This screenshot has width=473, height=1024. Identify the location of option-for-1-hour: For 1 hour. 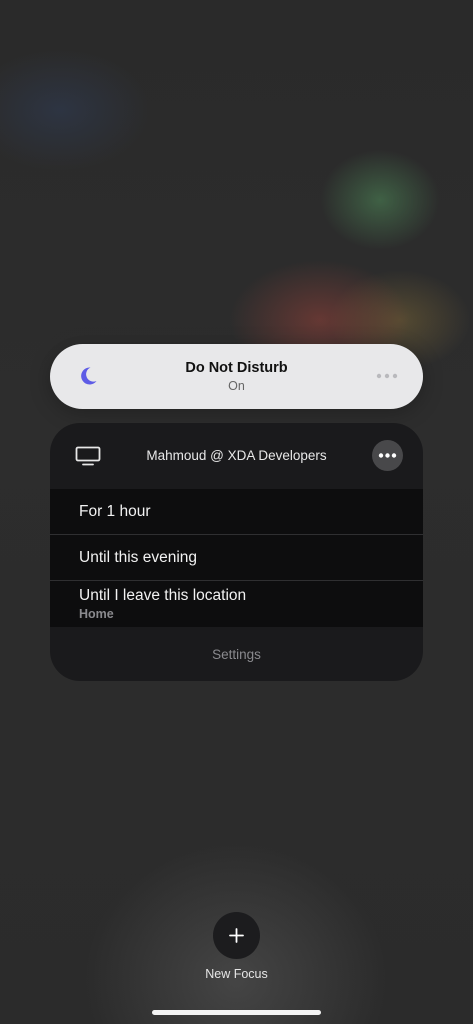
(236, 512).